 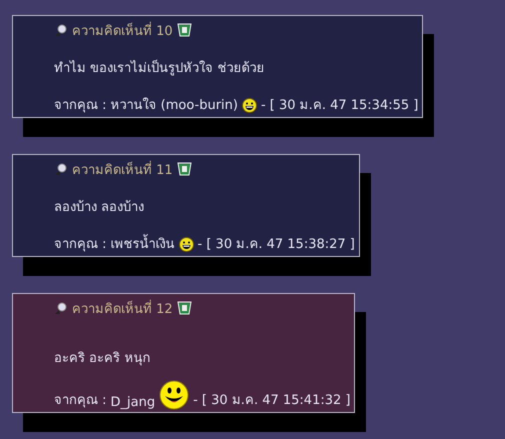 I want to click on author-name: เพชรน้ำเงิน, so click(x=142, y=243).